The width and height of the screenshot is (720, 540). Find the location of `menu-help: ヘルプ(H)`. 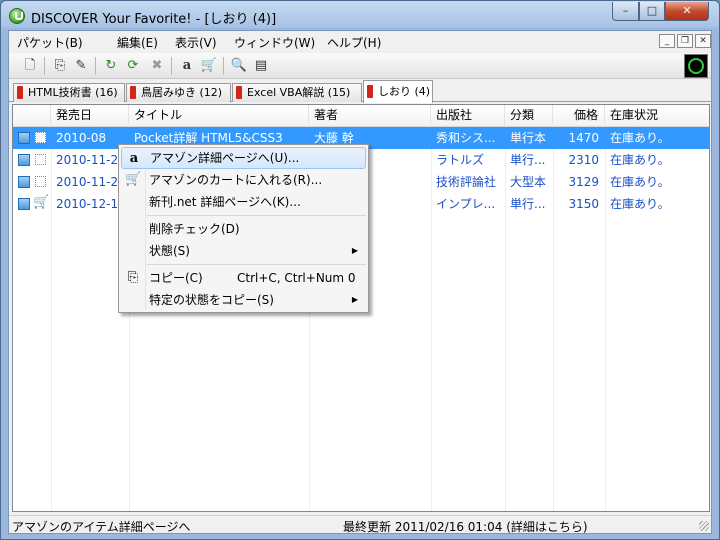

menu-help: ヘルプ(H) is located at coordinates (354, 42).